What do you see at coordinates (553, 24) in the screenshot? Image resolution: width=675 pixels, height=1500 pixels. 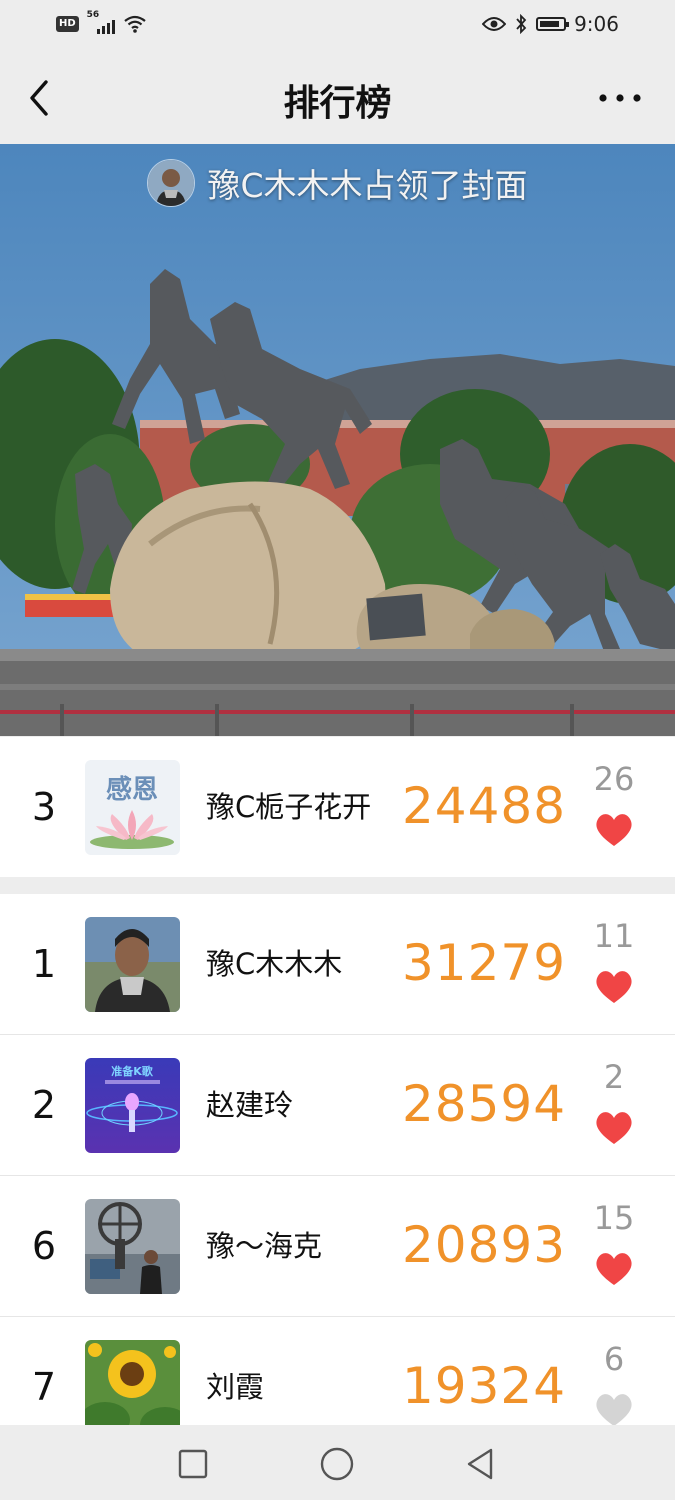 I see `battery-icon` at bounding box center [553, 24].